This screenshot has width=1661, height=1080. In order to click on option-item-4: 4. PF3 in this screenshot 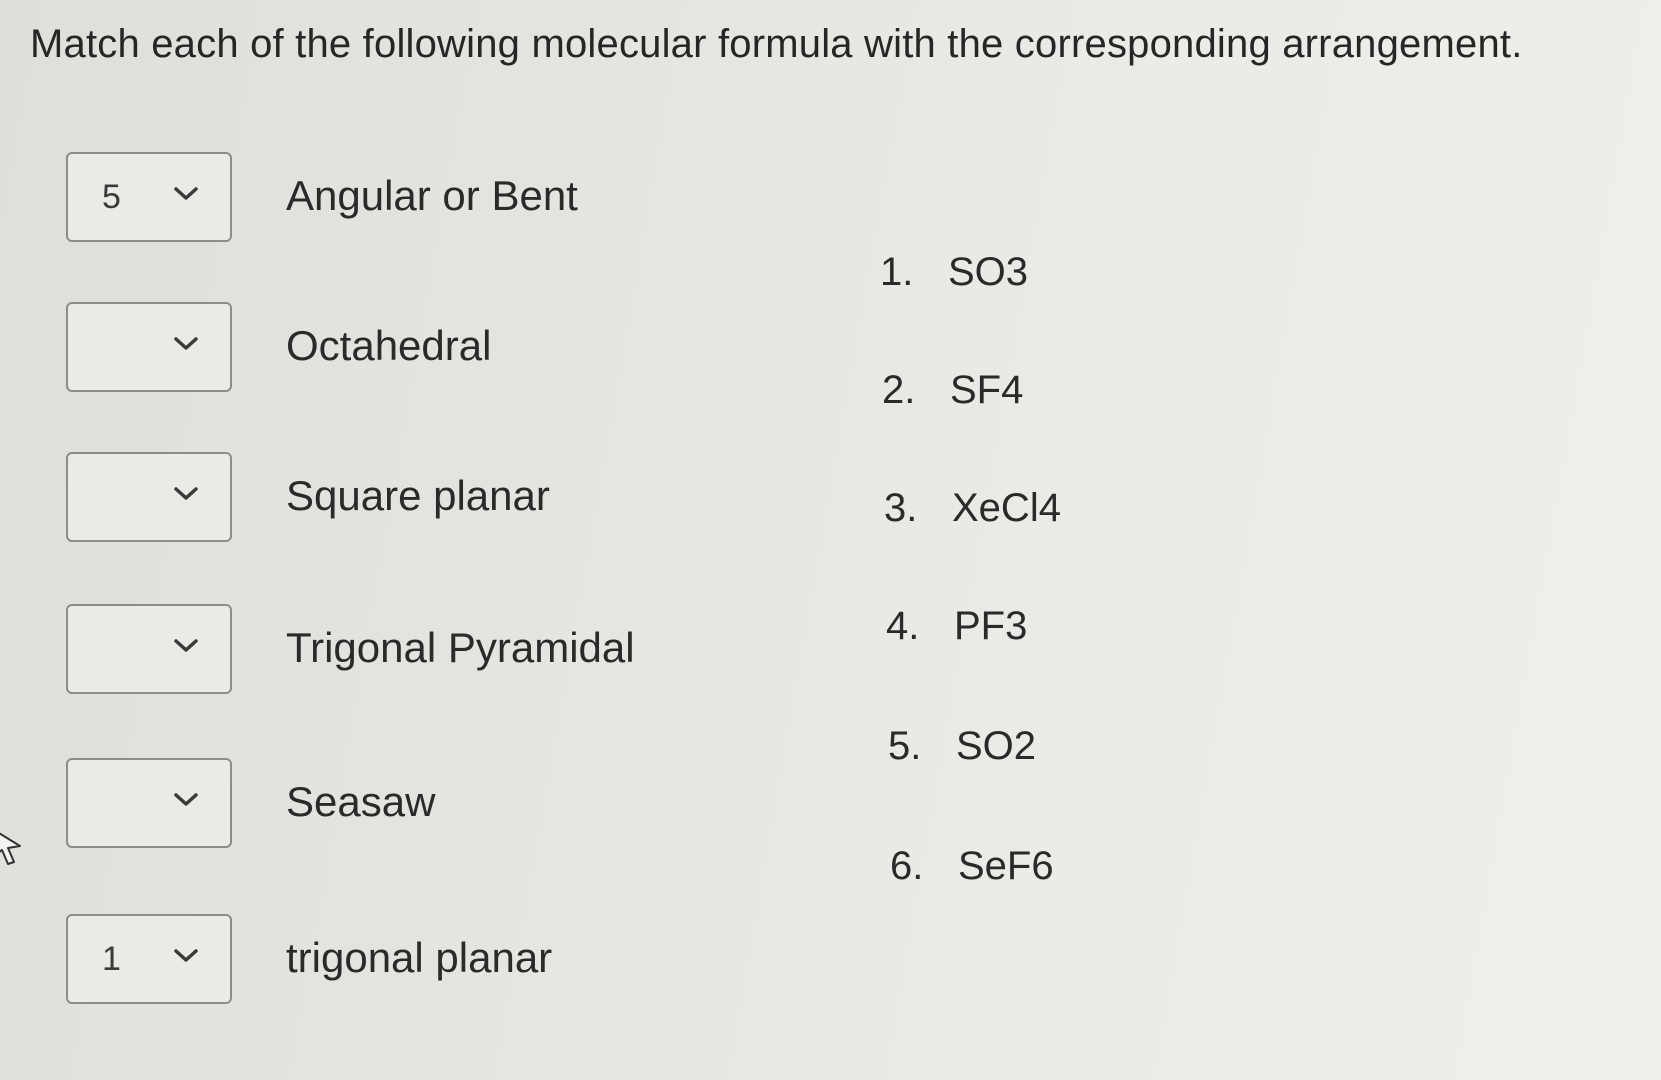, I will do `click(956, 626)`.